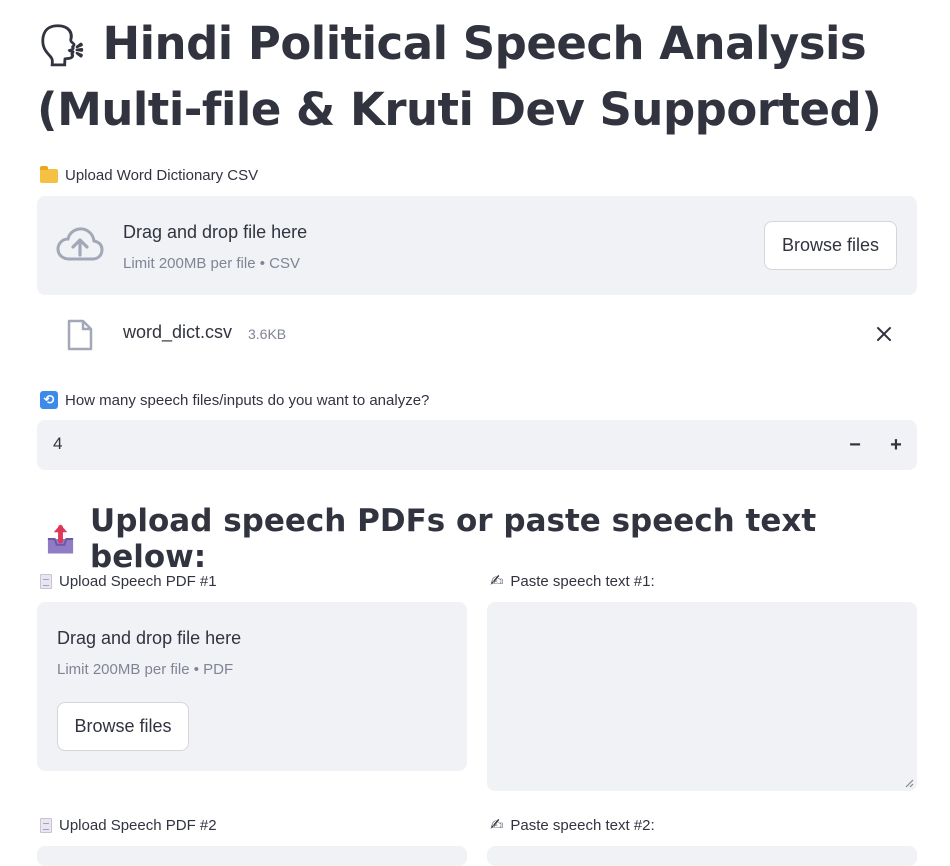 Image resolution: width=950 pixels, height=866 pixels. Describe the element at coordinates (582, 581) in the screenshot. I see `speech-text-1-label-text: Paste speech text #1:` at that location.